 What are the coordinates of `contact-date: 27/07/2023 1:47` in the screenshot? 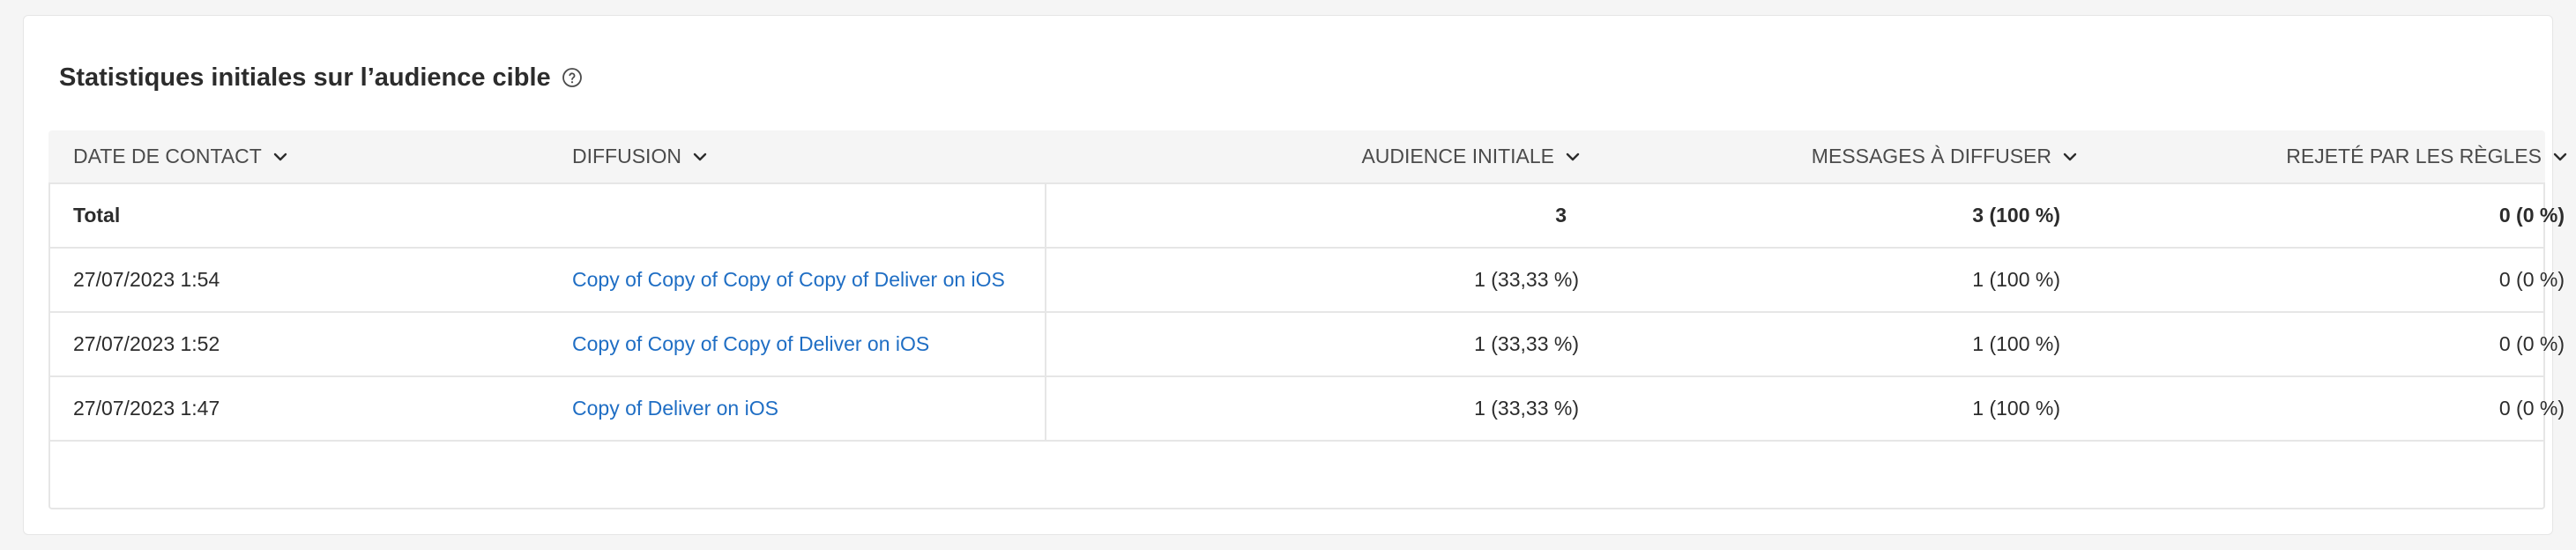 It's located at (146, 408).